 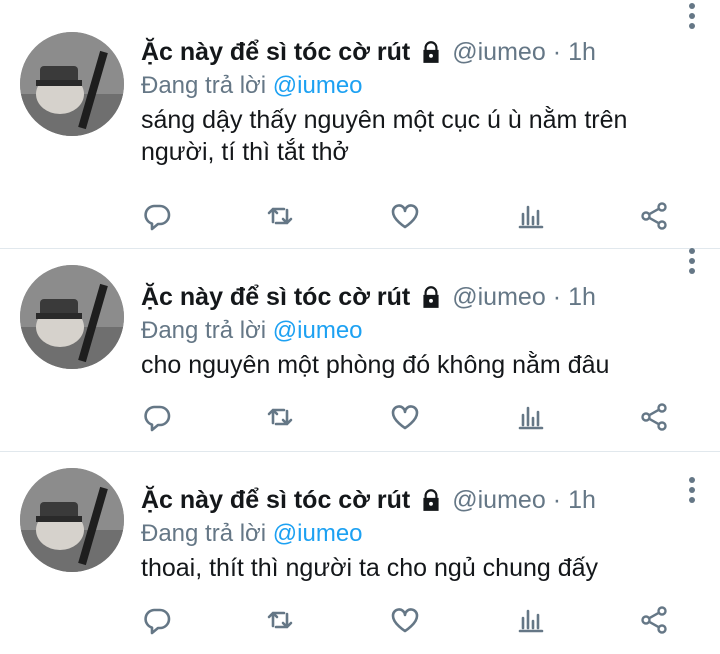 I want to click on tweet-text: cho nguyên một phòng đó không nằm đâu, so click(x=375, y=365).